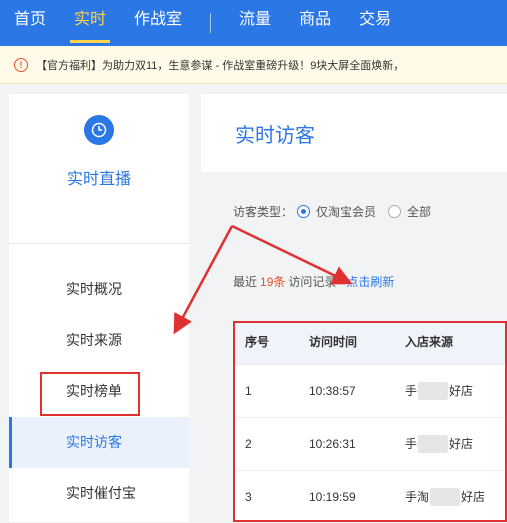  What do you see at coordinates (99, 130) in the screenshot?
I see `clock-icon` at bounding box center [99, 130].